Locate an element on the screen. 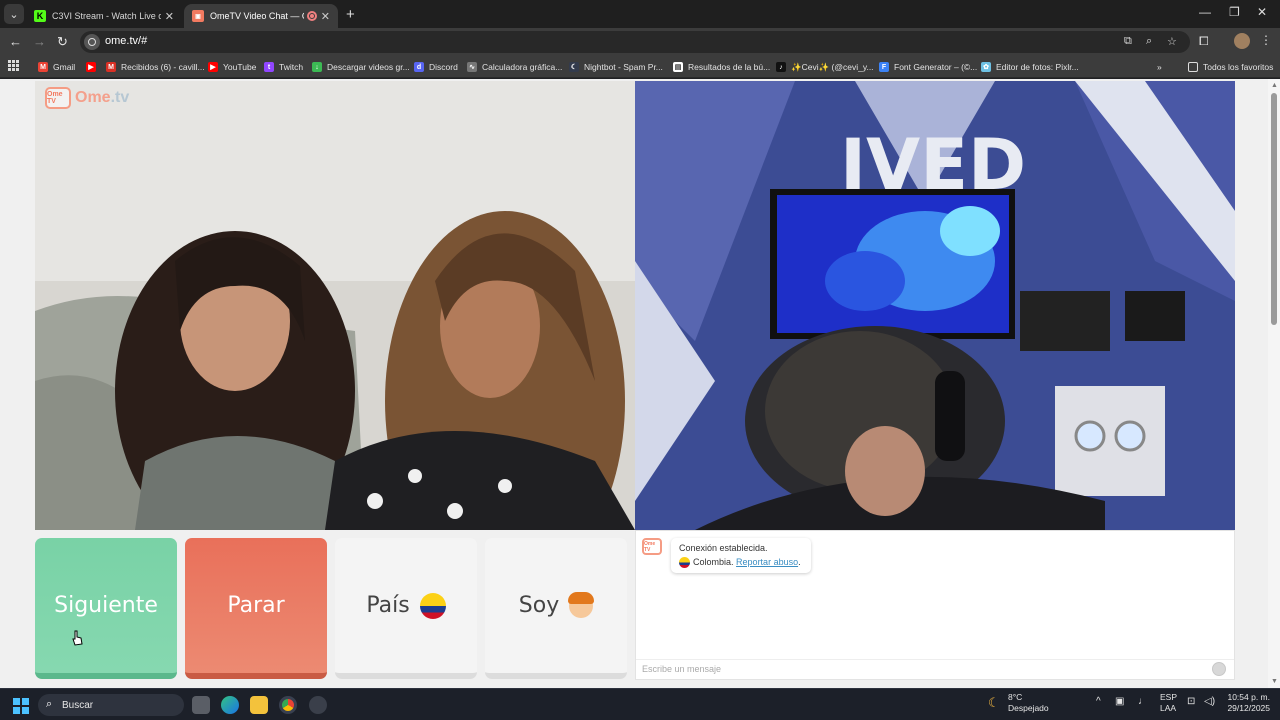 The height and width of the screenshot is (720, 1280). weather-temp: 8°C is located at coordinates (1015, 697).